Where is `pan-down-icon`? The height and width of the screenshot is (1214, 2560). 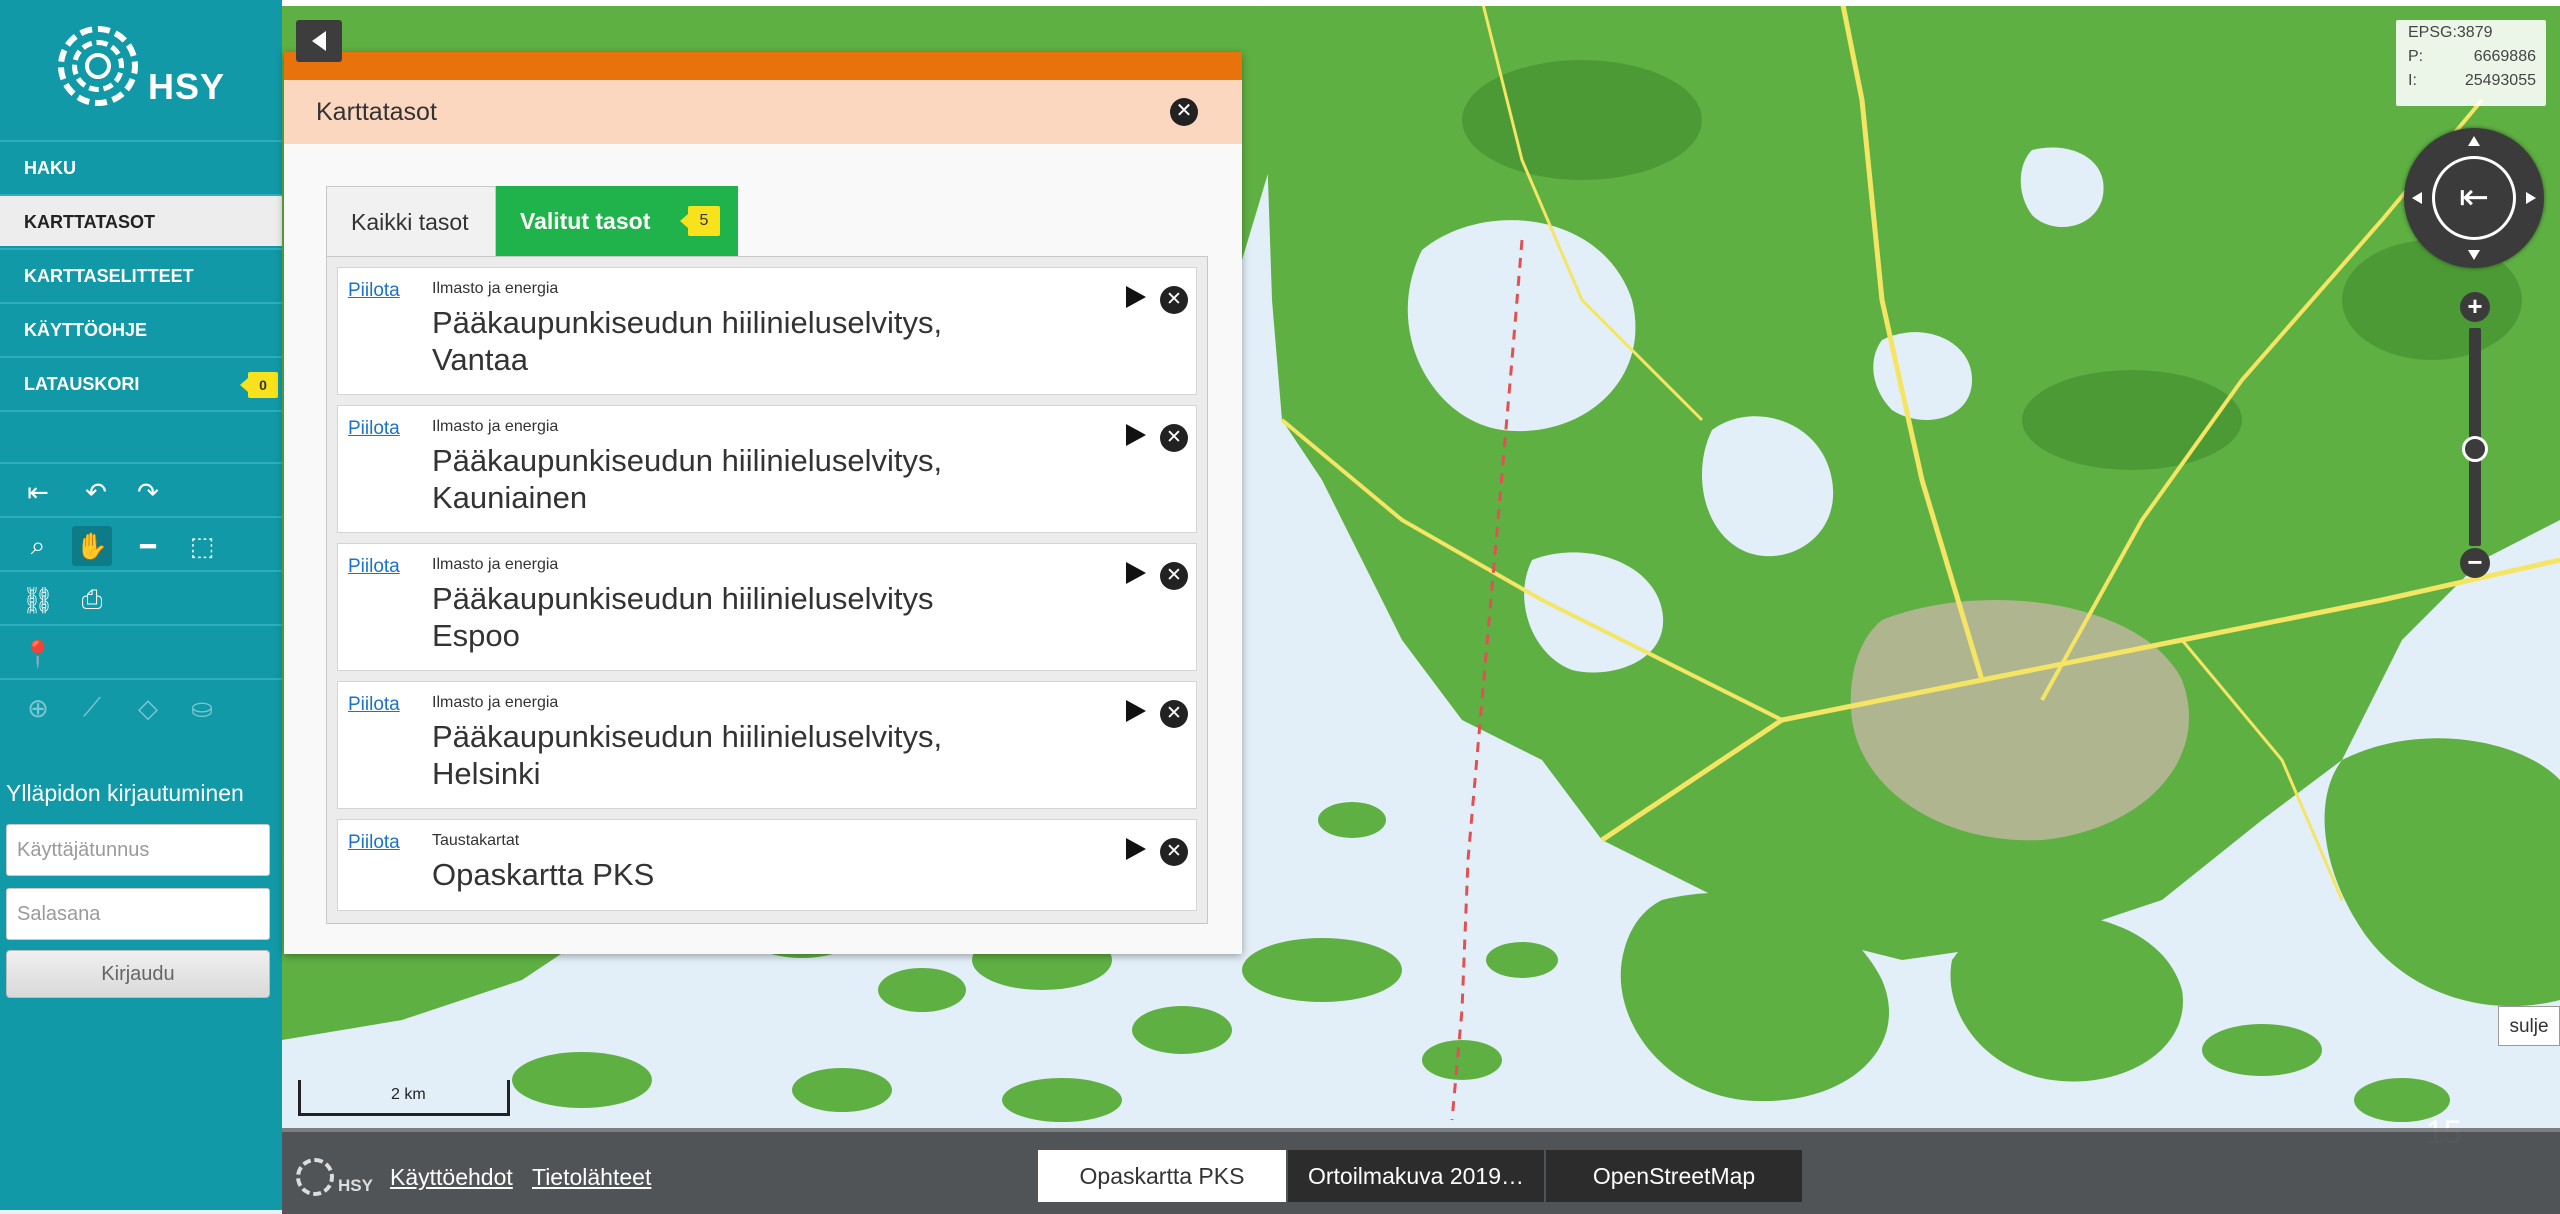 pan-down-icon is located at coordinates (2474, 255).